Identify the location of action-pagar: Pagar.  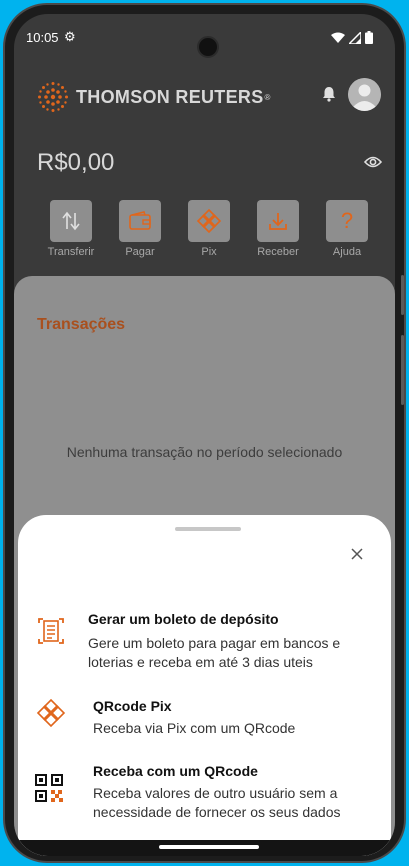
(140, 229).